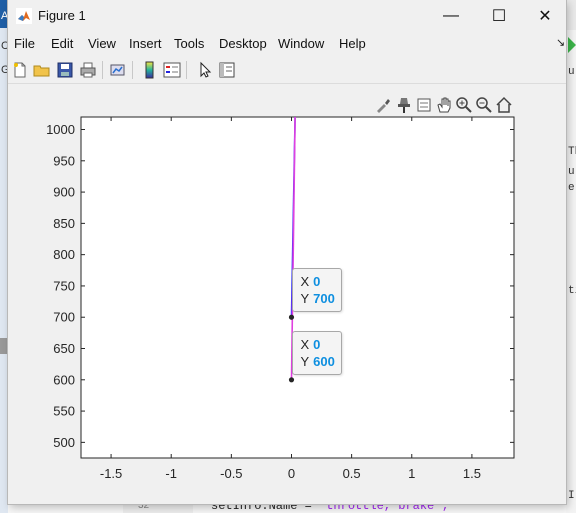 This screenshot has height=513, width=576. What do you see at coordinates (64, 160) in the screenshot?
I see `y-tick-label: 950` at bounding box center [64, 160].